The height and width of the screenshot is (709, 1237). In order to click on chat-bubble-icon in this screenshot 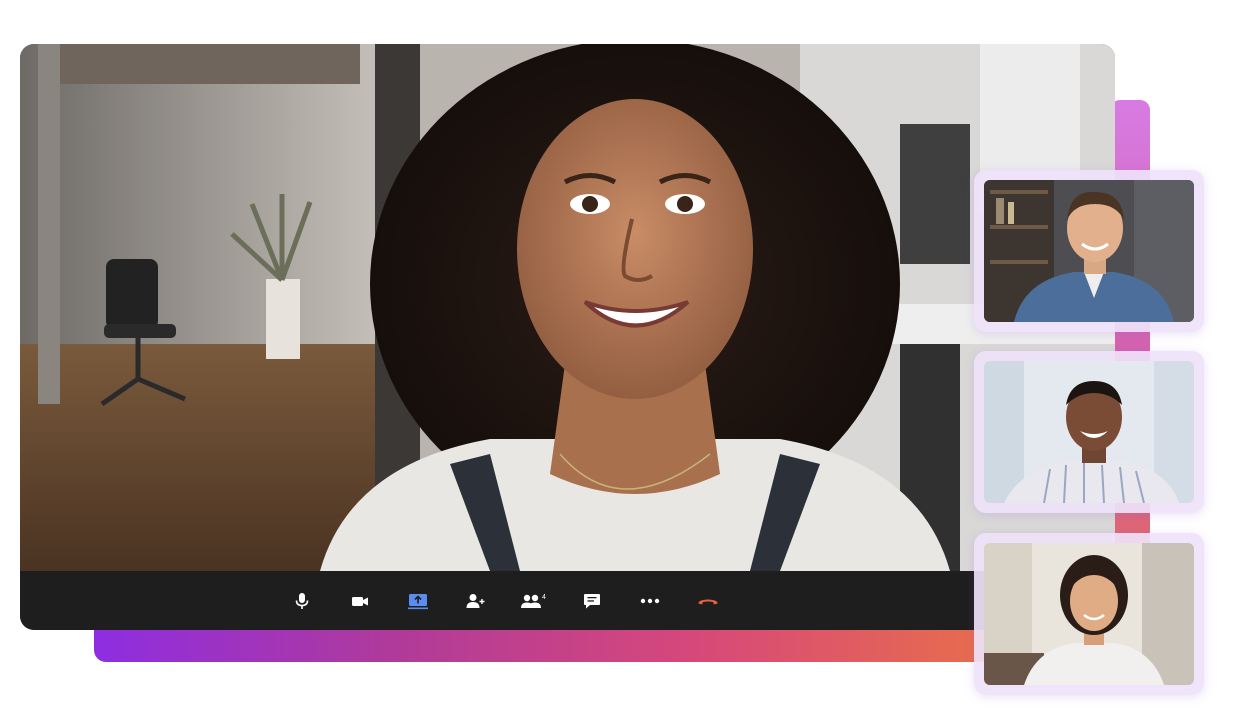, I will do `click(591, 600)`.